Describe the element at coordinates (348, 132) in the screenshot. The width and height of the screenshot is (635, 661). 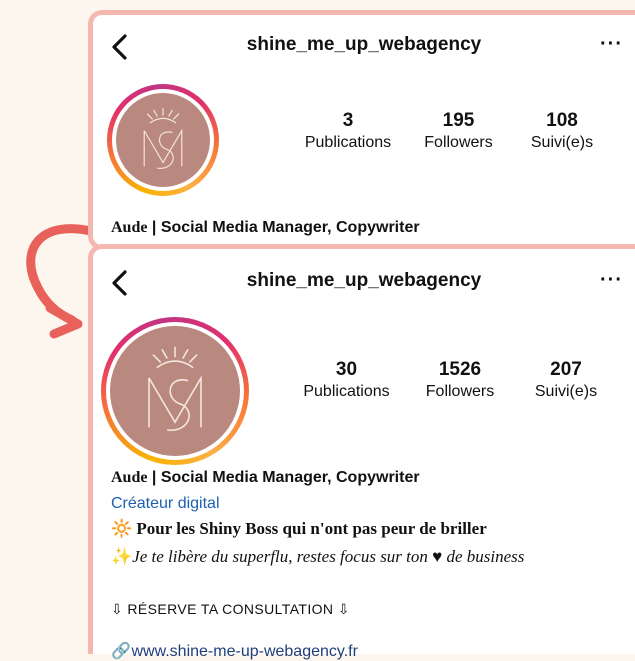
I see `stat-publications: 3 Publications` at that location.